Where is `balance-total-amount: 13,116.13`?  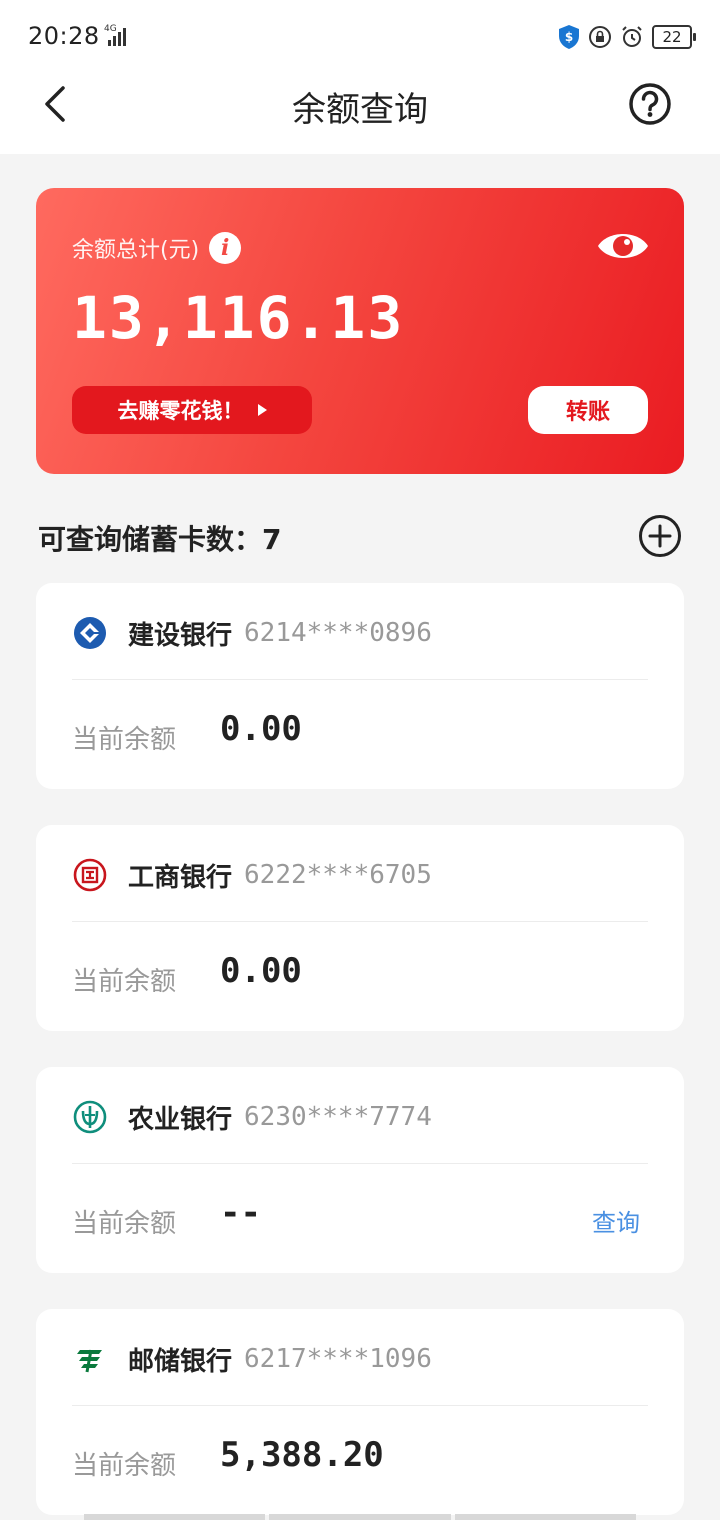
balance-total-amount: 13,116.13 is located at coordinates (238, 318).